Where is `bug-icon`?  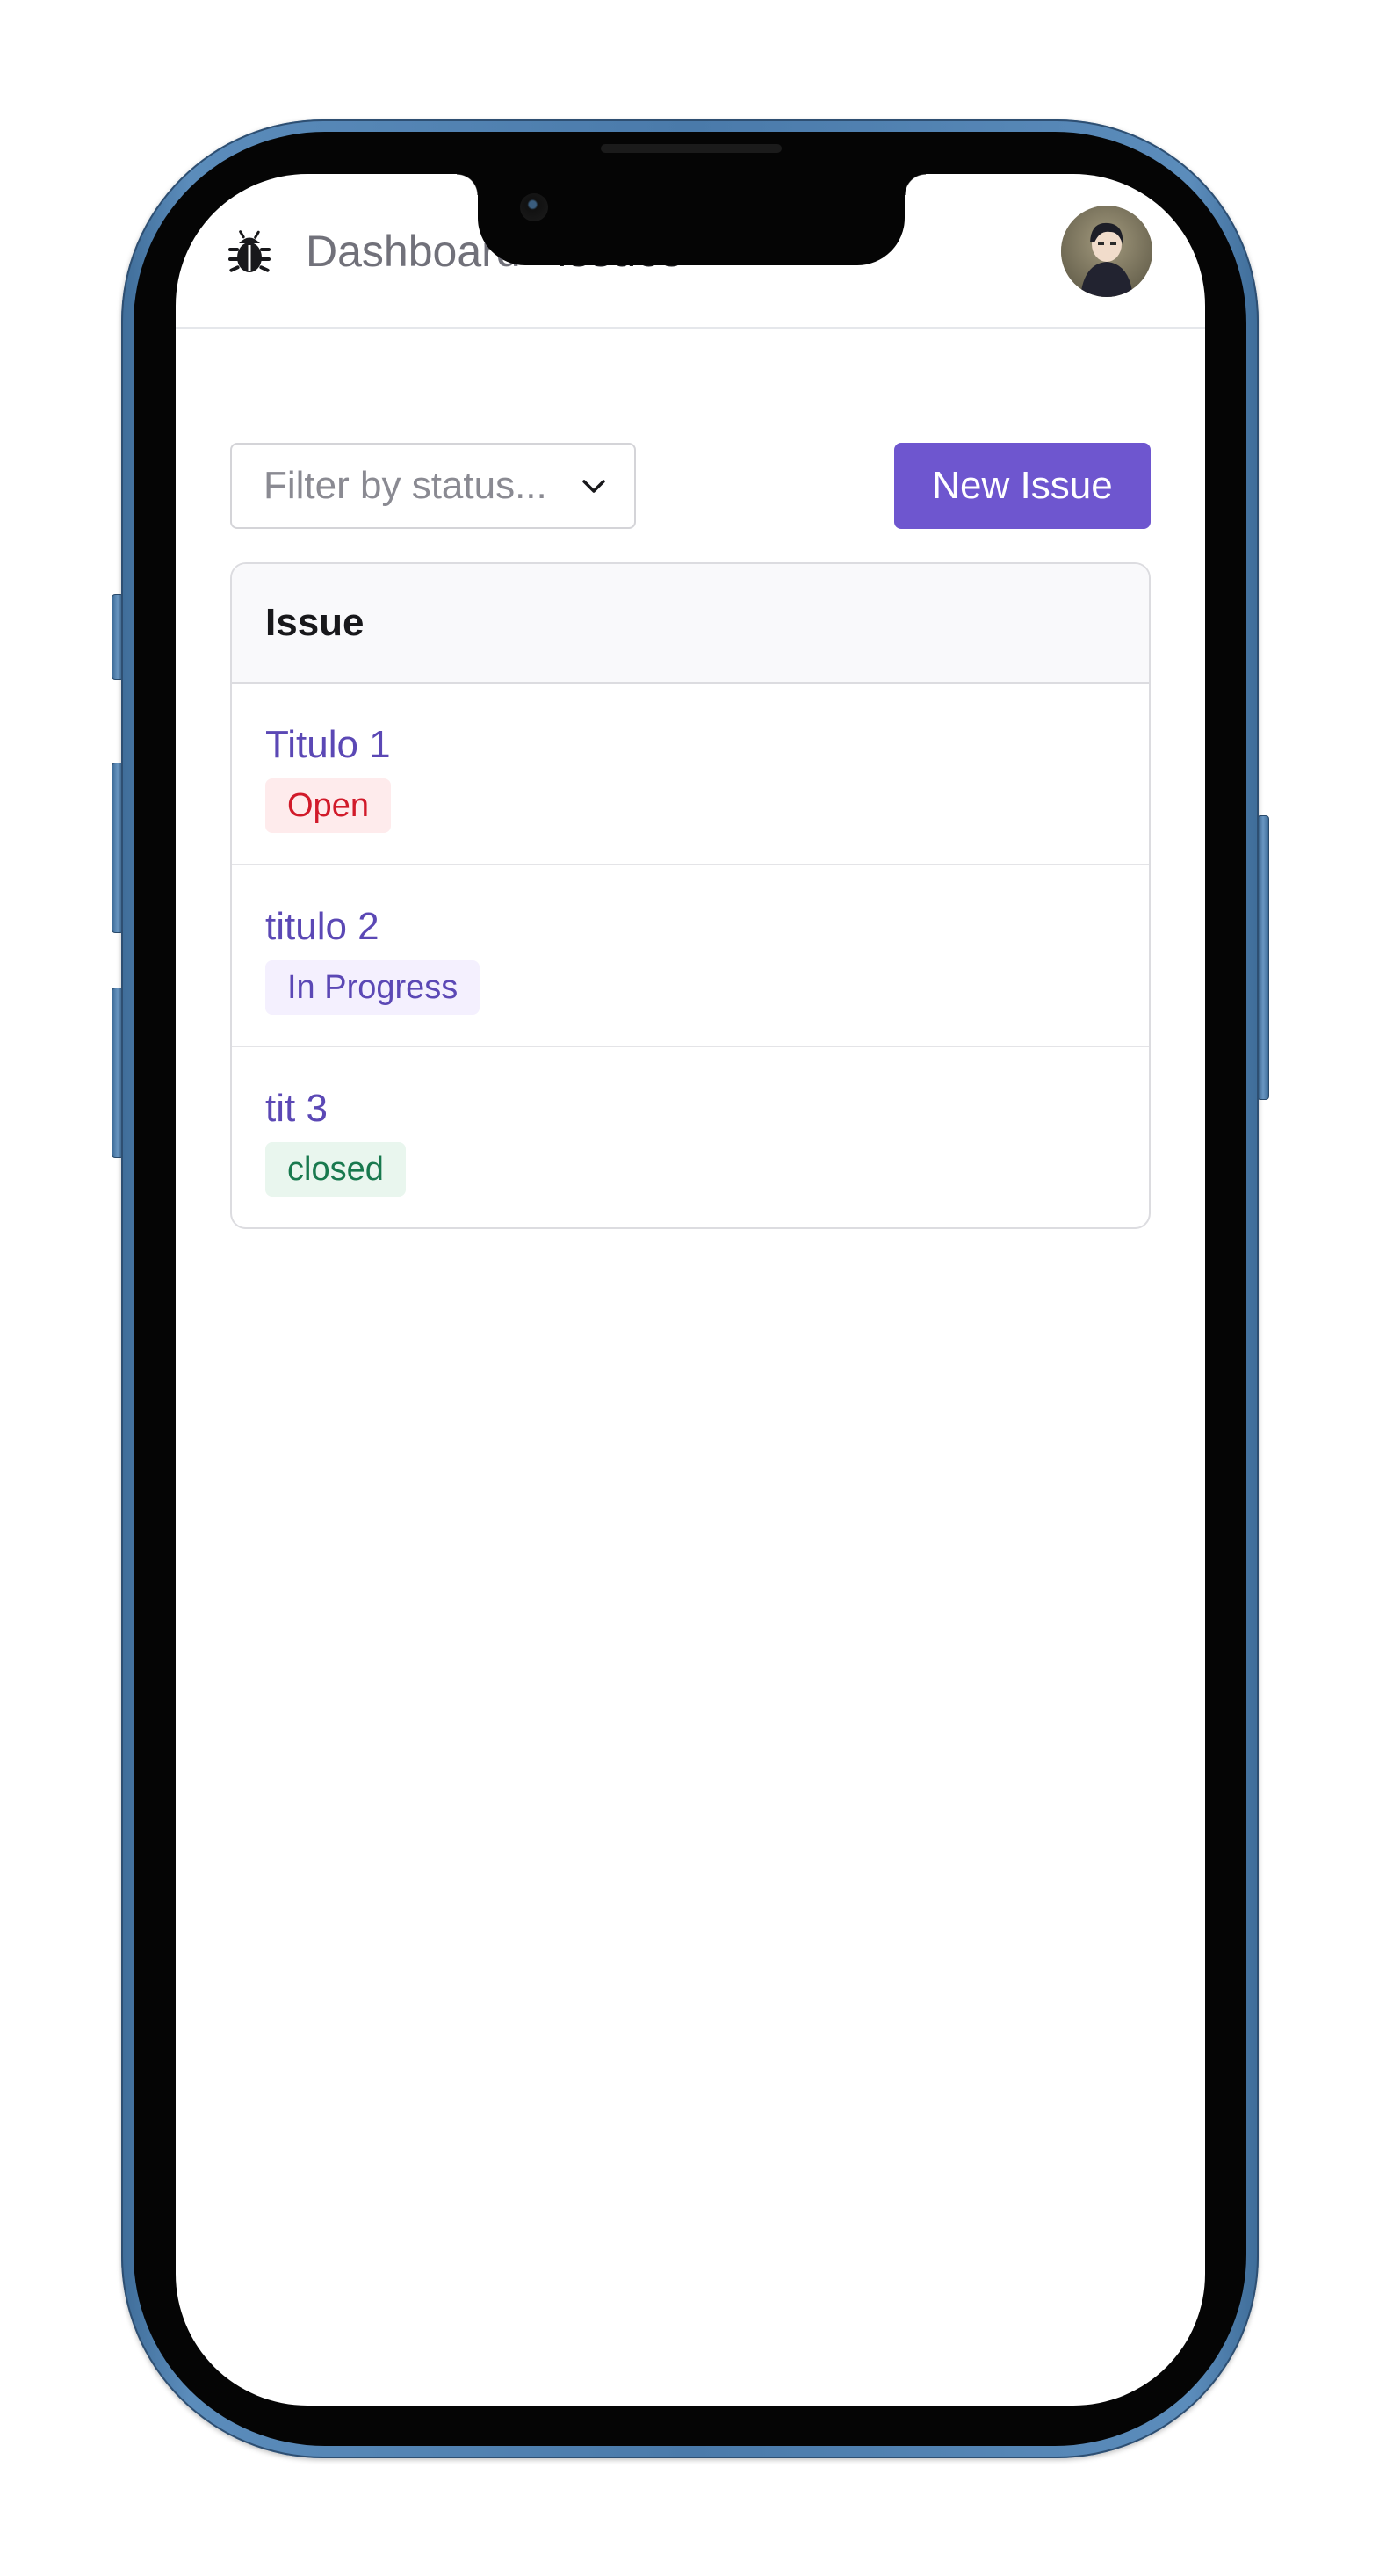 bug-icon is located at coordinates (249, 252).